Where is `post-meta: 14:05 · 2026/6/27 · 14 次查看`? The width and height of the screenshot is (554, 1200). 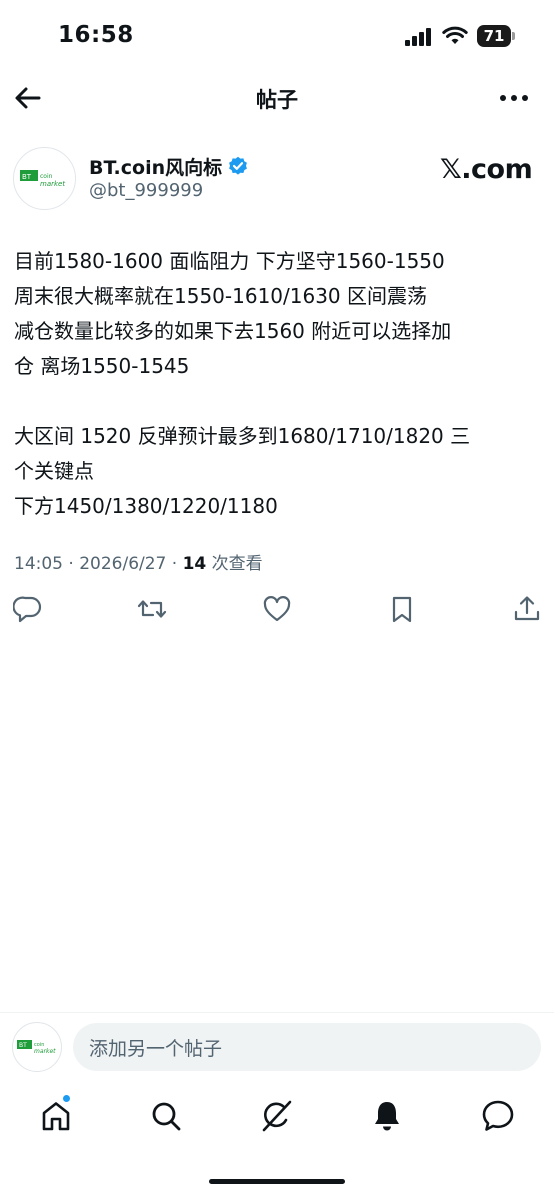
post-meta: 14:05 · 2026/6/27 · 14 次查看 is located at coordinates (138, 561).